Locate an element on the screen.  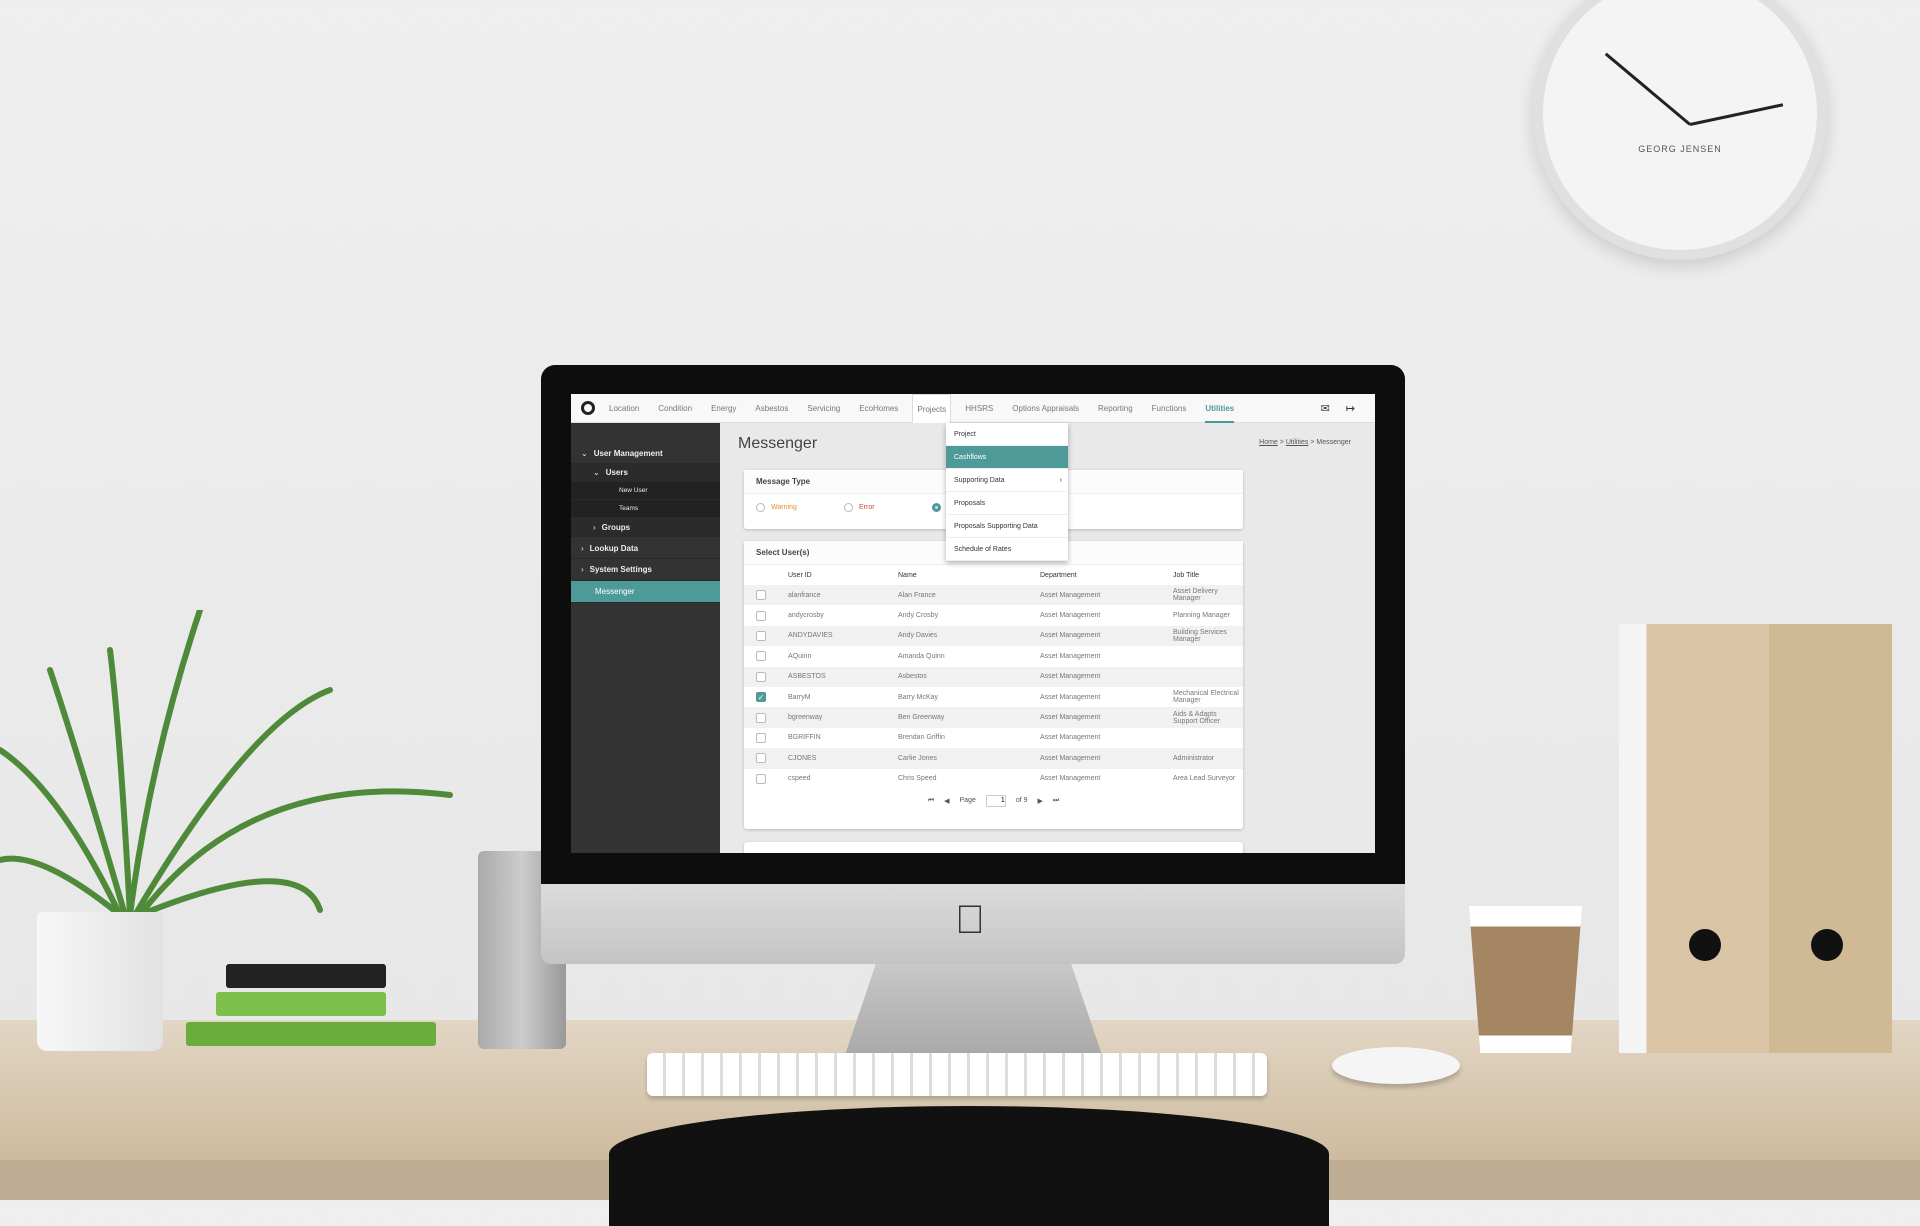
table-row: AQuinn Amanda Quinn Asset Management is located at coordinates (993, 656).